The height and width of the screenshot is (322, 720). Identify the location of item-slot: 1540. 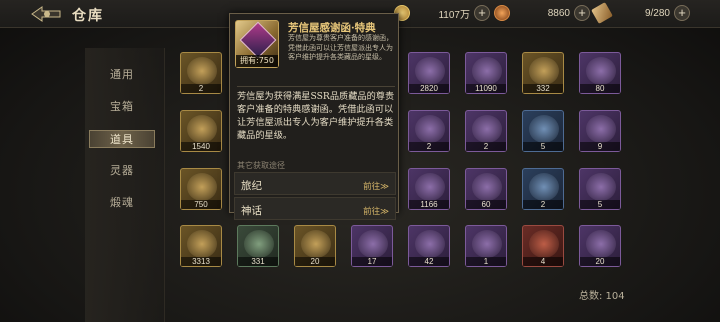
(201, 131).